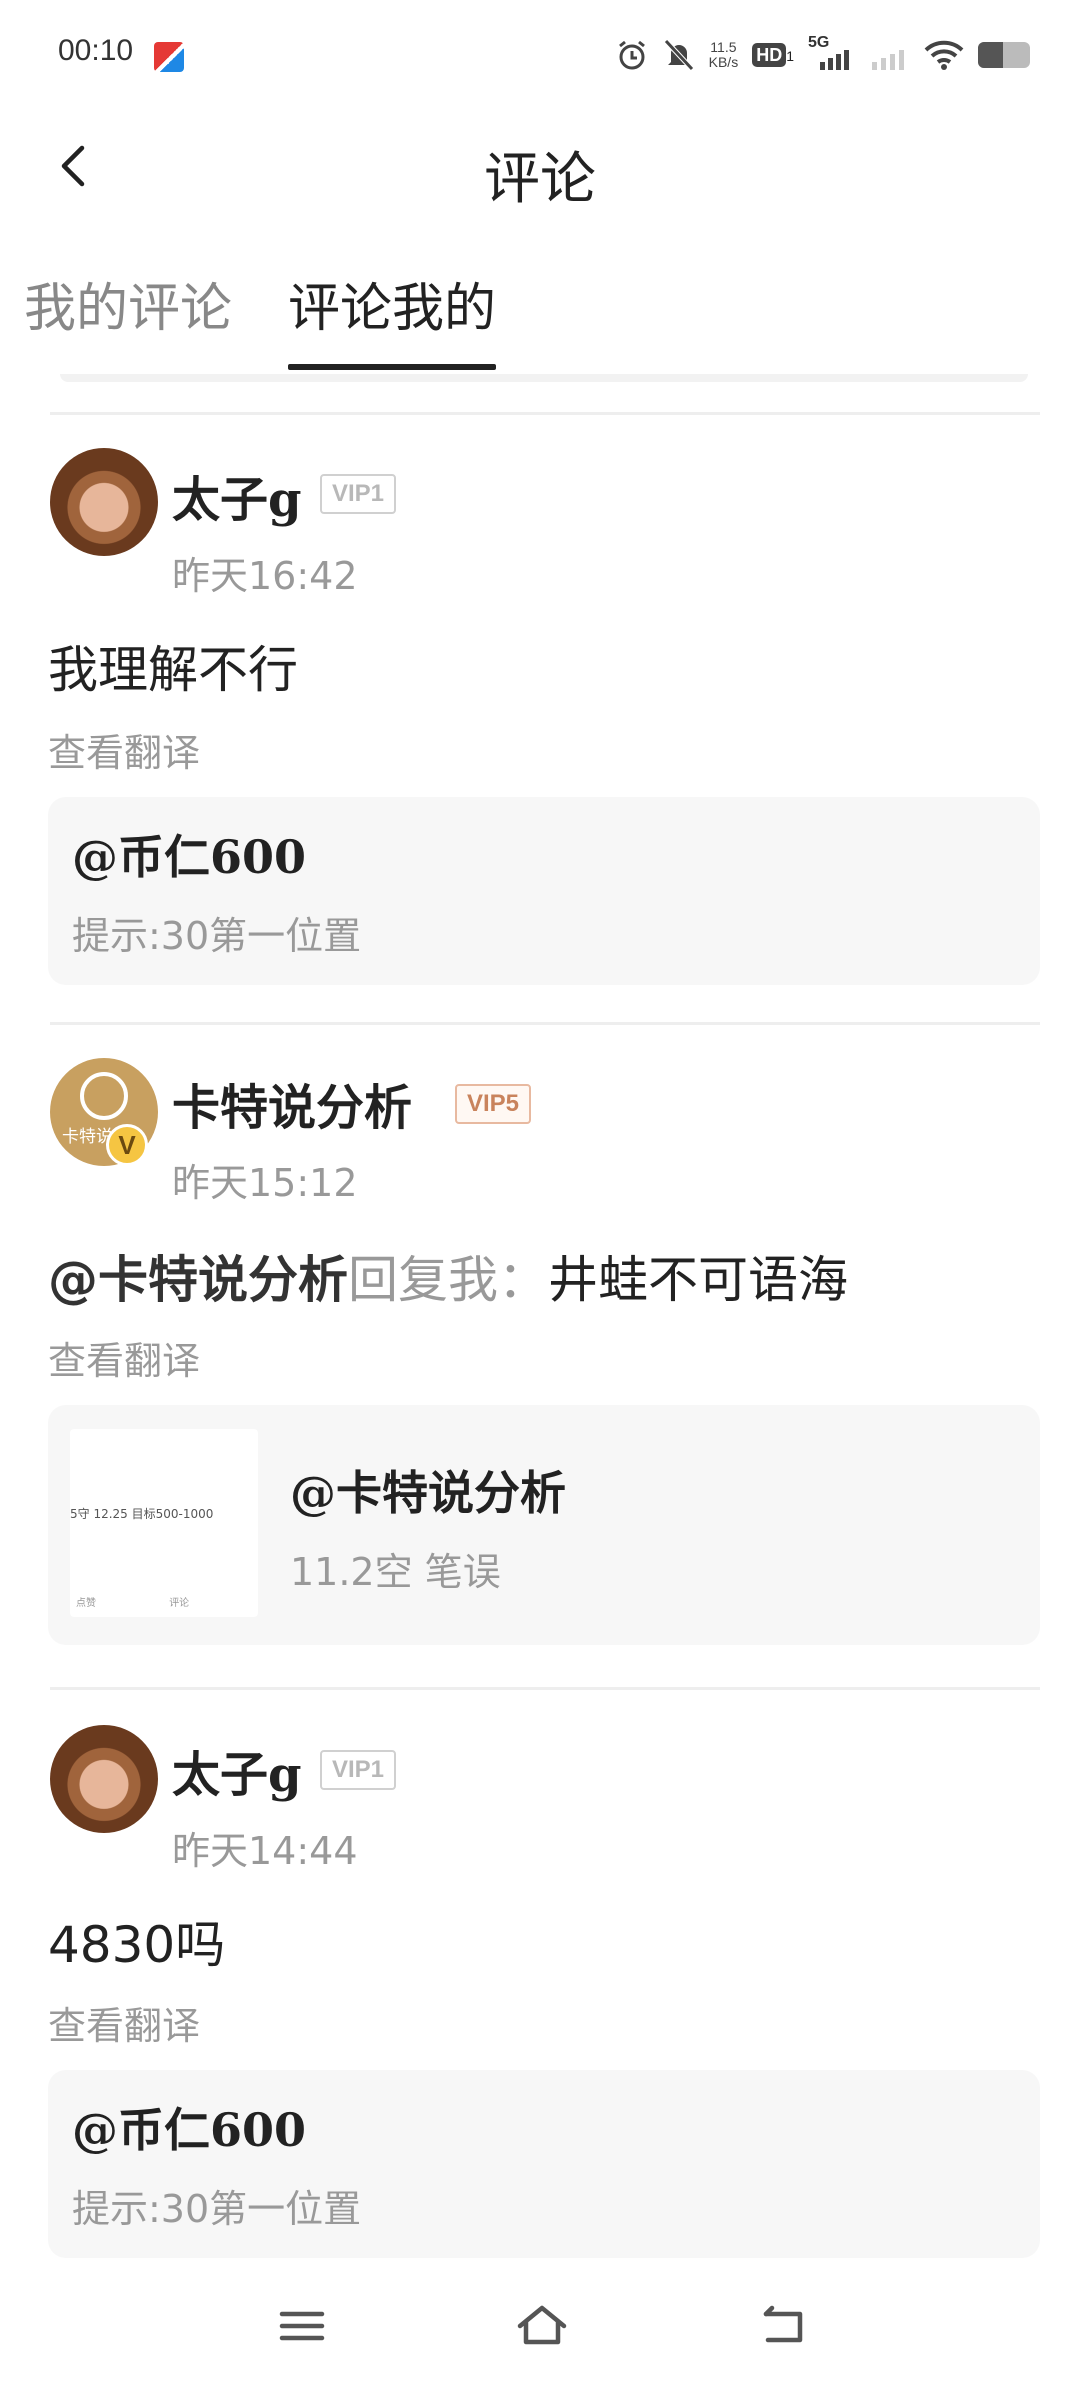 The height and width of the screenshot is (2388, 1080). I want to click on quote-author: @卡特说分析, so click(428, 1493).